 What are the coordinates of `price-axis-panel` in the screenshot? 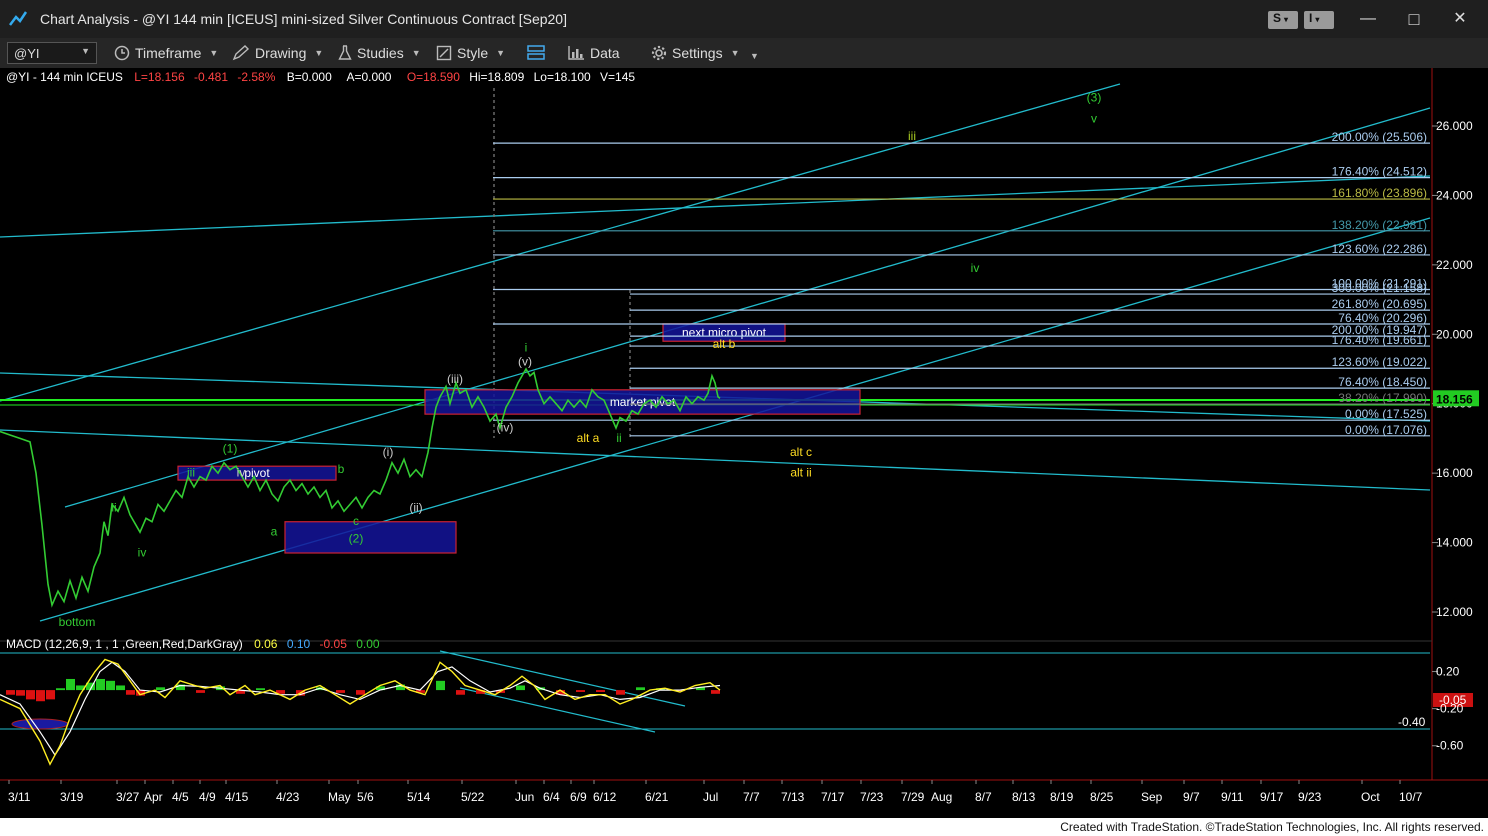 It's located at (1460, 354).